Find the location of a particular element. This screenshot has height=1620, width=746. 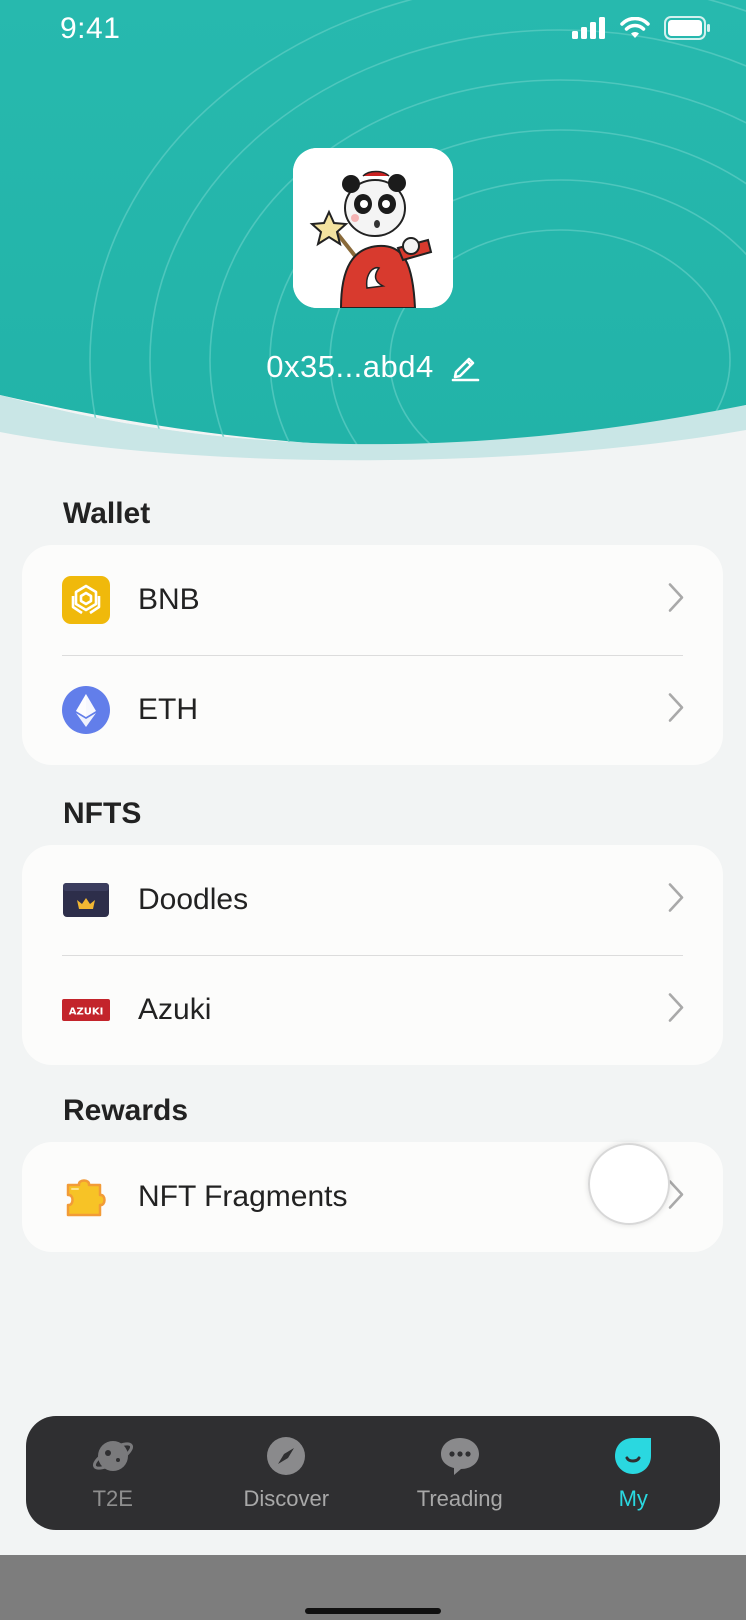

tab-label: Discover is located at coordinates (286, 1498).